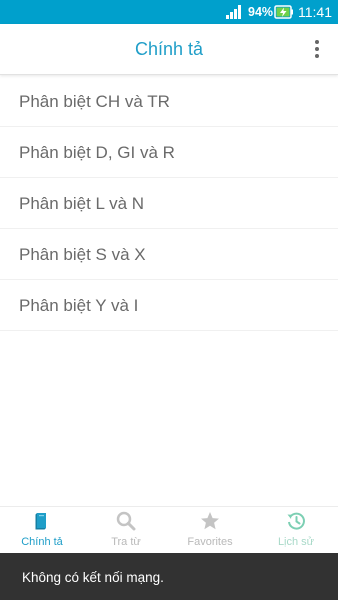 The width and height of the screenshot is (338, 600). I want to click on nav-tab-lich-su: Lịch sử, so click(296, 530).